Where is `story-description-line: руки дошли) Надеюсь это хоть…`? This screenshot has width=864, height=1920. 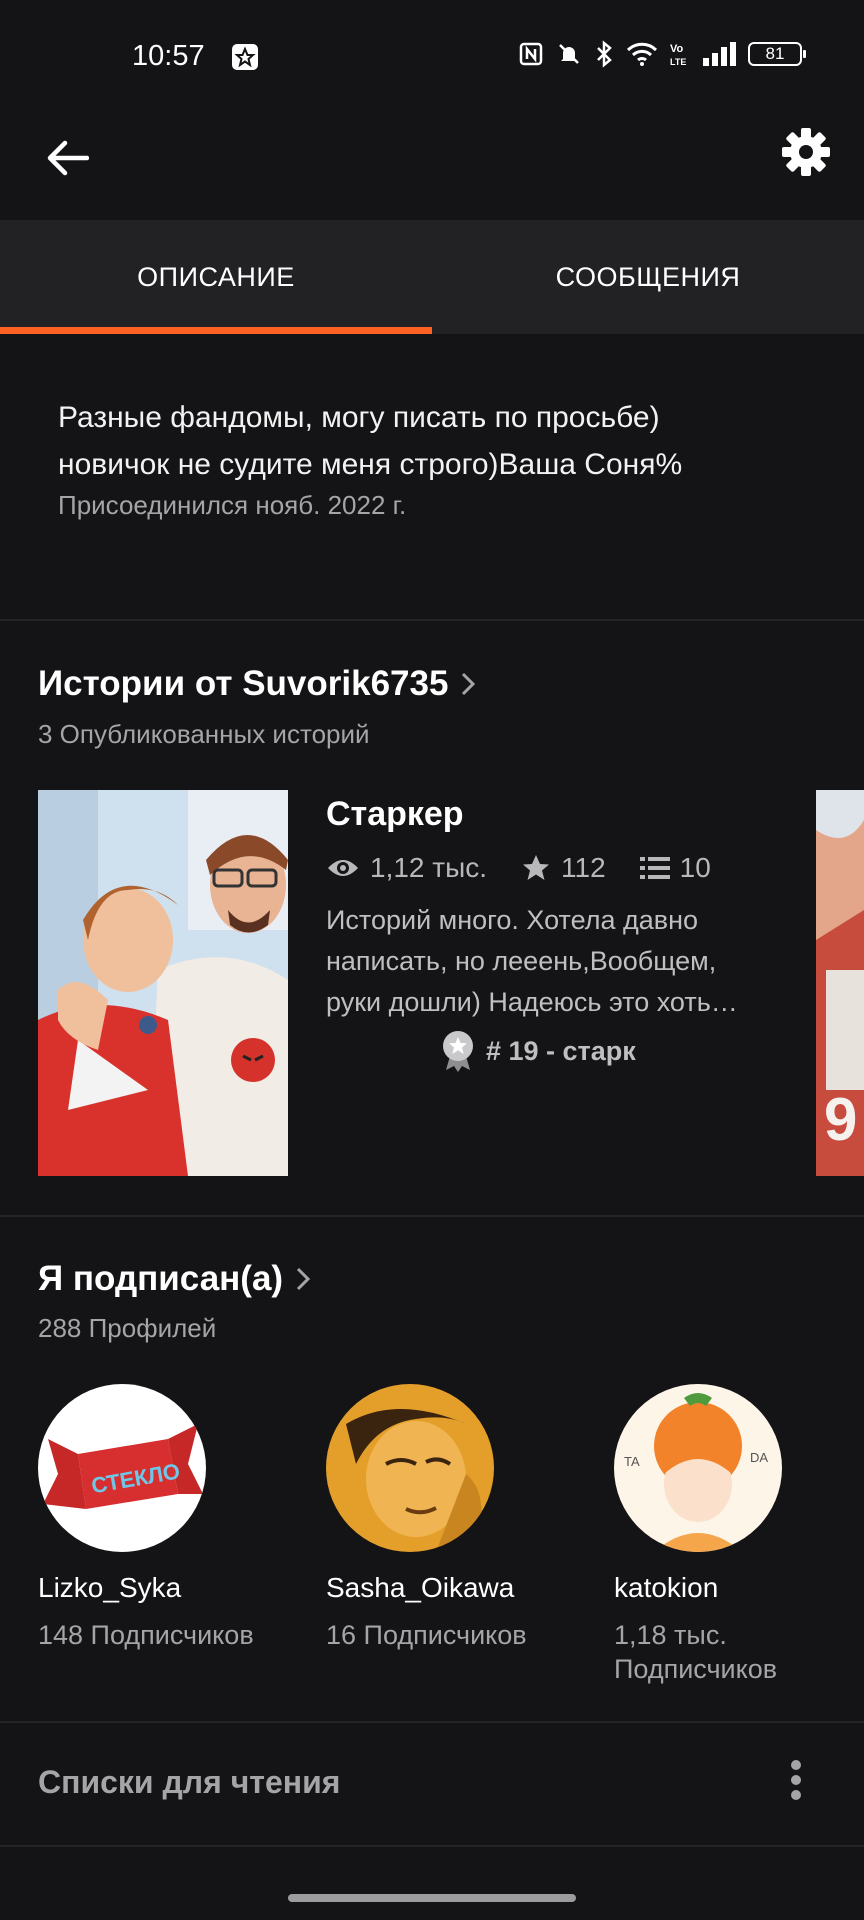
story-description-line: руки дошли) Надеюсь это хоть… is located at coordinates (532, 1002).